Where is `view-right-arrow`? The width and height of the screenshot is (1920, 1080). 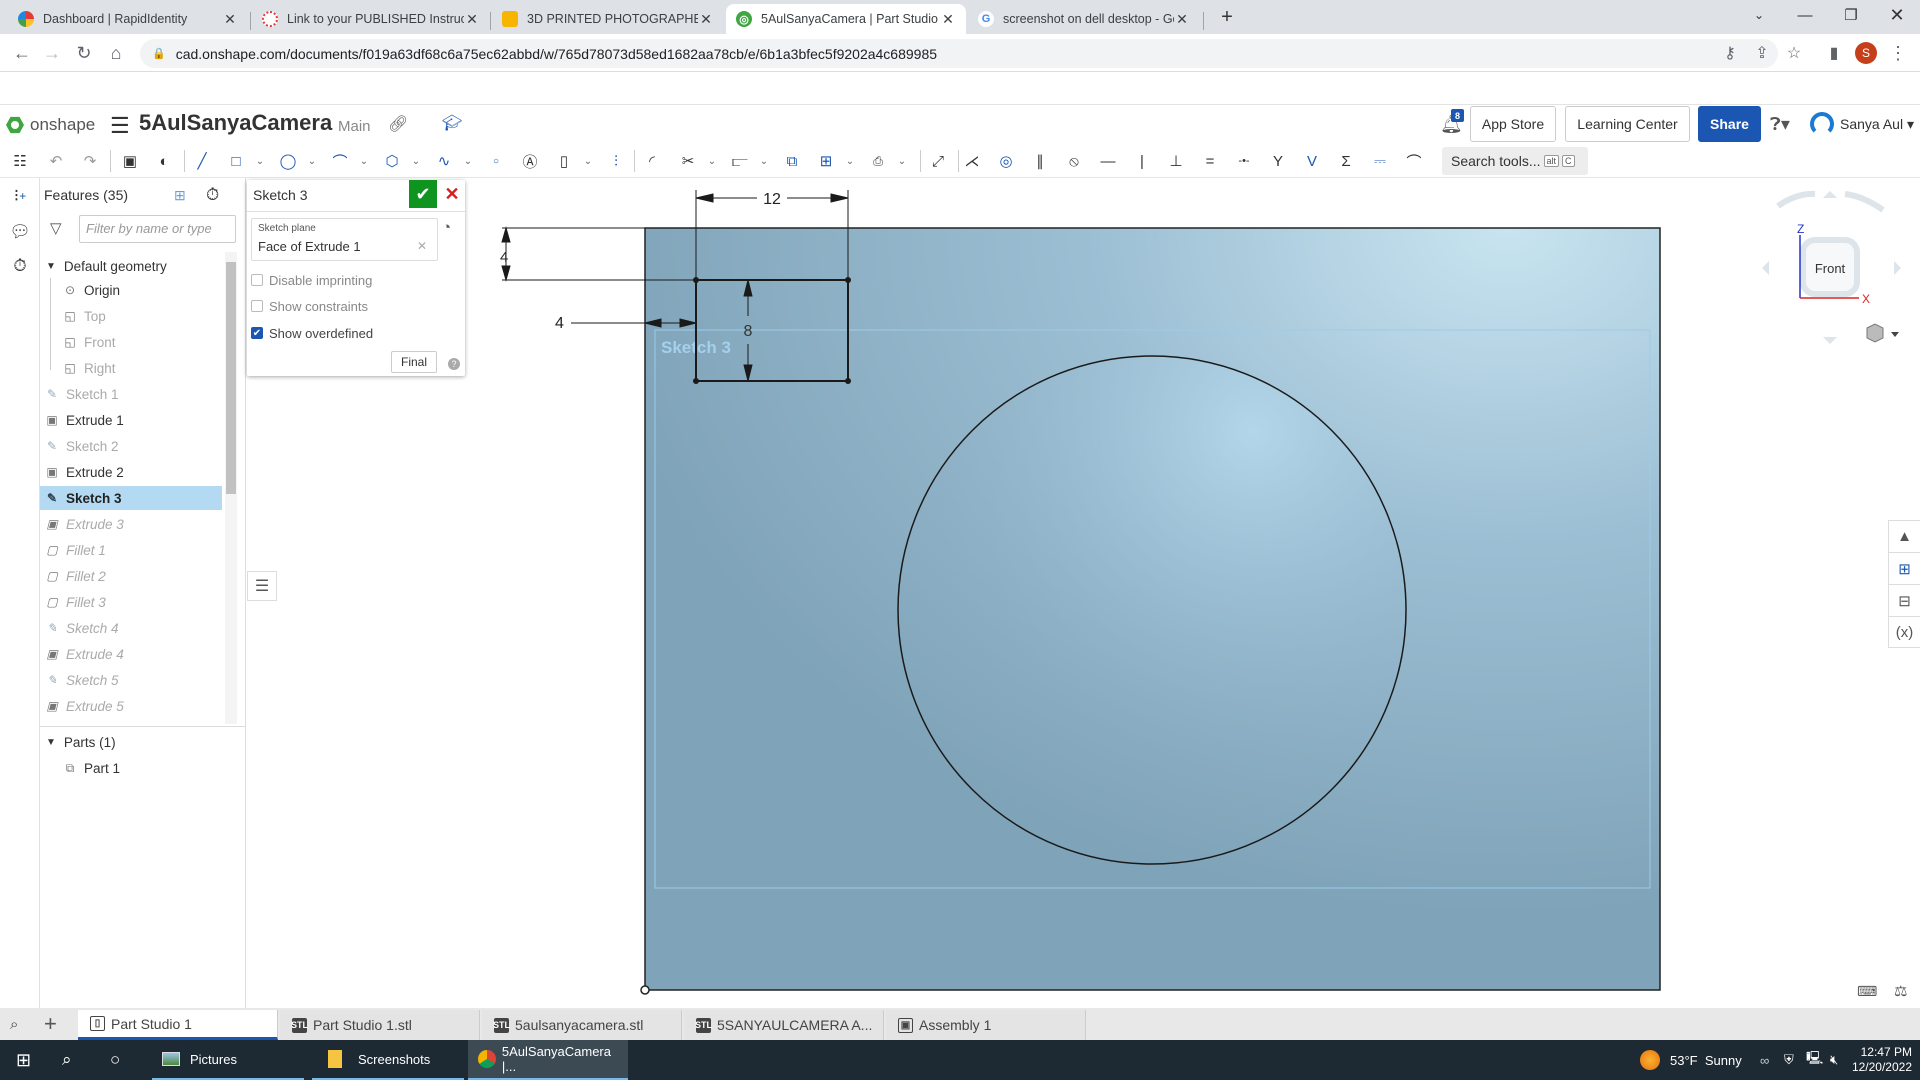 view-right-arrow is located at coordinates (1897, 268).